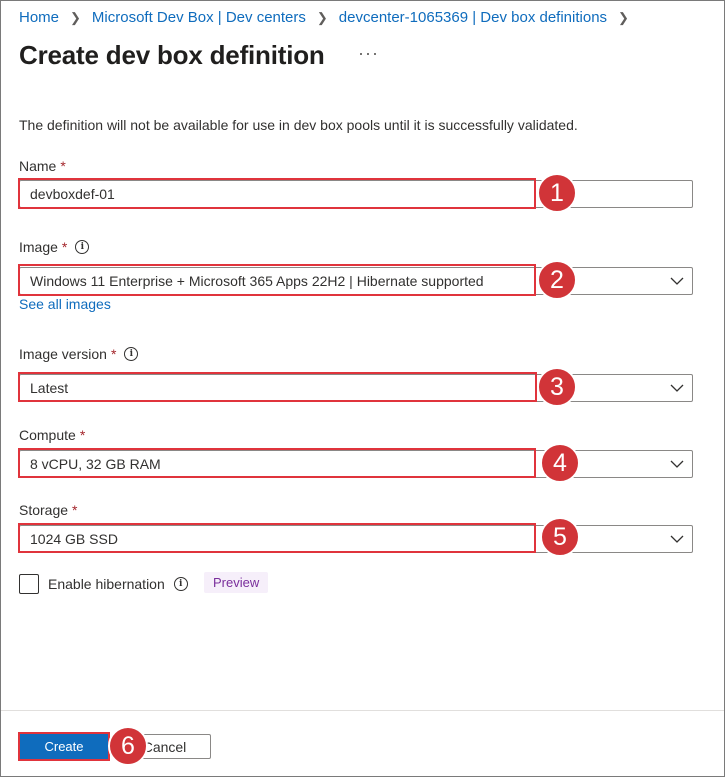  What do you see at coordinates (557, 387) in the screenshot?
I see `callout-badge-3: 3` at bounding box center [557, 387].